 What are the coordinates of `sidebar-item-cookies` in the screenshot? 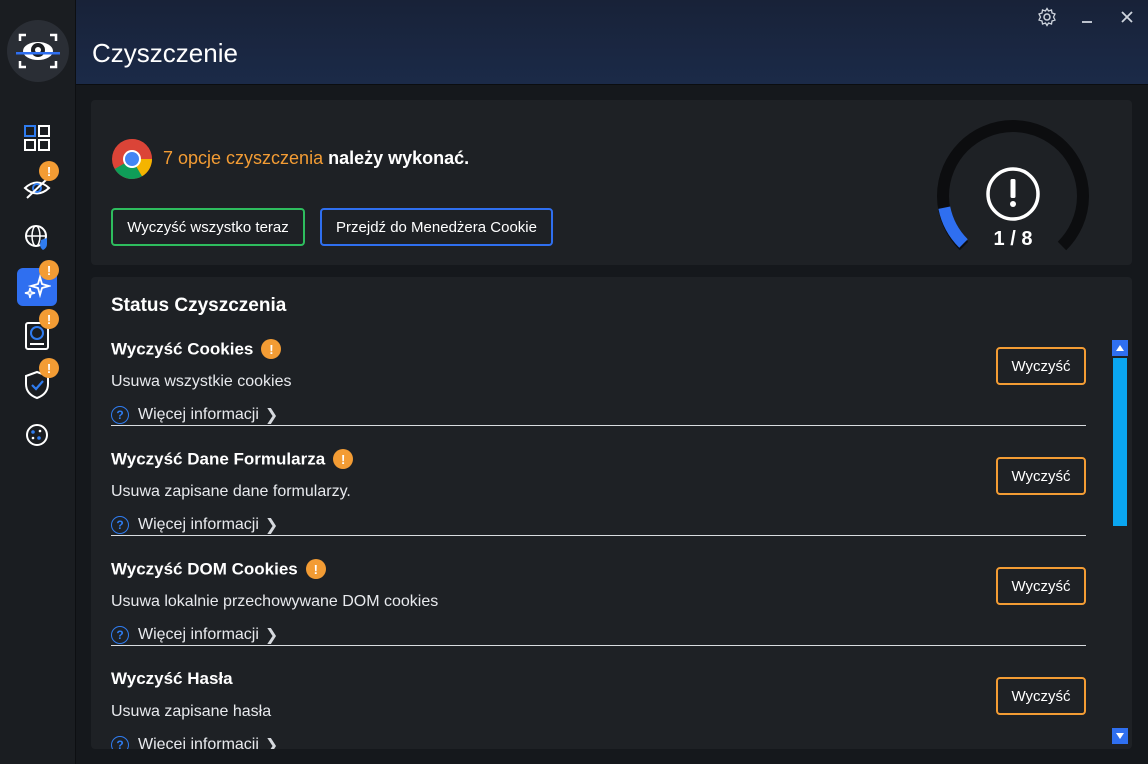 It's located at (37, 435).